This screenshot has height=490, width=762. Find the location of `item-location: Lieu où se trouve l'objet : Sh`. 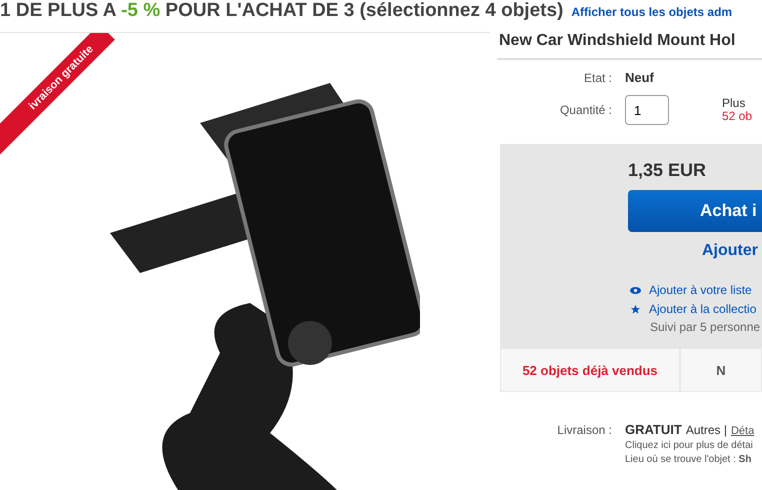

item-location: Lieu où se trouve l'objet : Sh is located at coordinates (688, 459).